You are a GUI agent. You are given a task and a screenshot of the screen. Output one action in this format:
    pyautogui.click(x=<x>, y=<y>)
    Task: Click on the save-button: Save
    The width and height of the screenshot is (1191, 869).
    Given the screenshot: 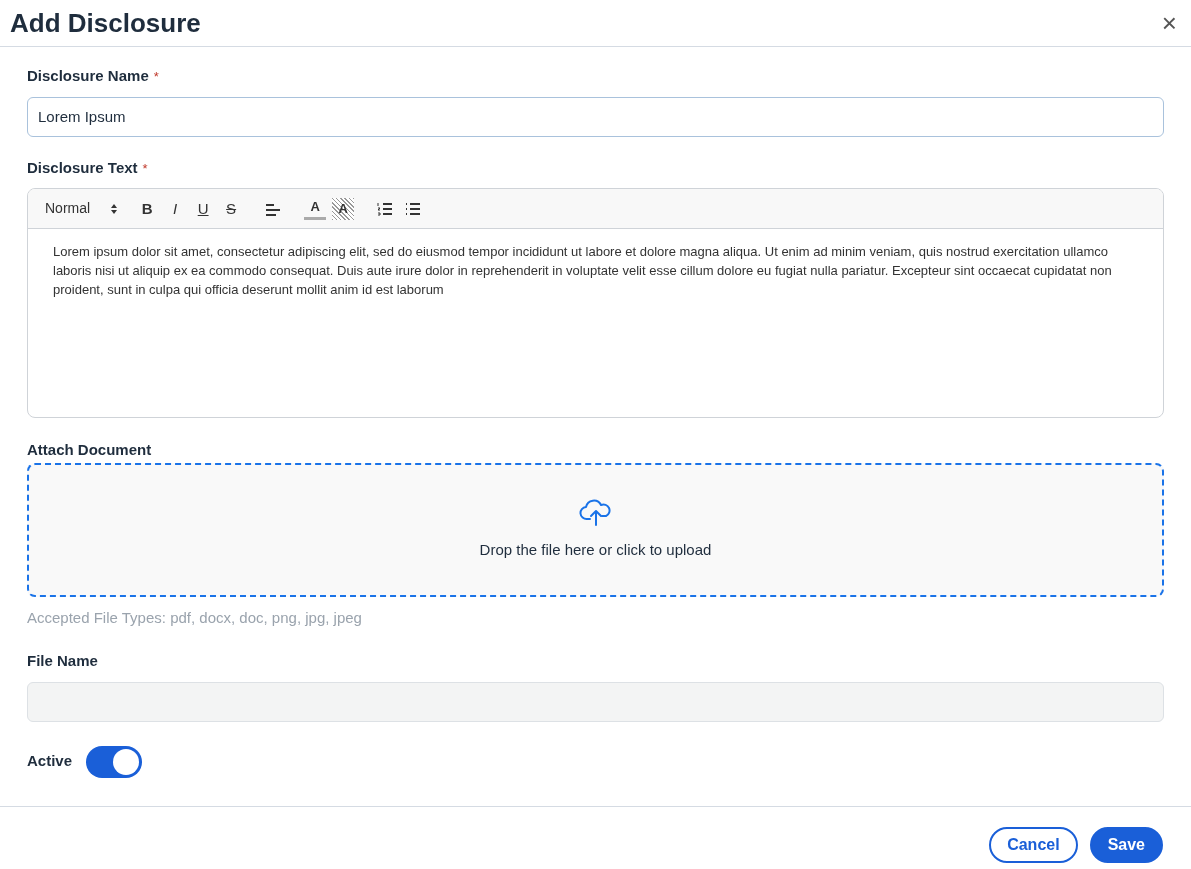 What is the action you would take?
    pyautogui.click(x=1126, y=844)
    